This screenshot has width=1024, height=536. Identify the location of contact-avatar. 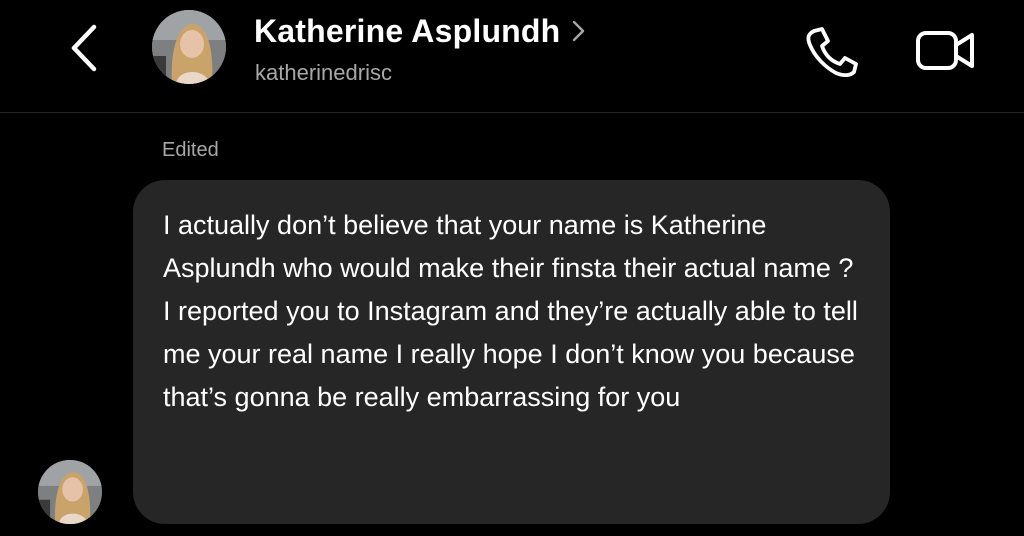
(189, 47).